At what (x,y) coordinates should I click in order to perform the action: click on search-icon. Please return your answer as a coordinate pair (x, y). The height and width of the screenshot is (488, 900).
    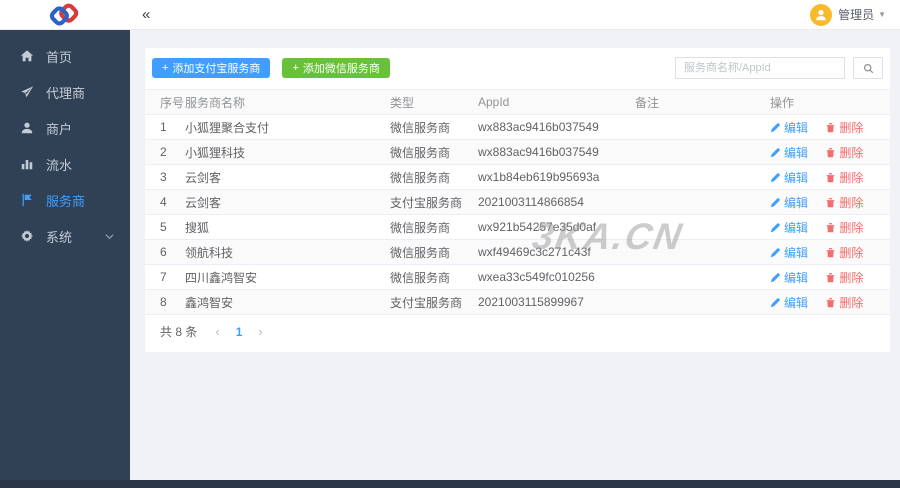
    Looking at the image, I should click on (868, 68).